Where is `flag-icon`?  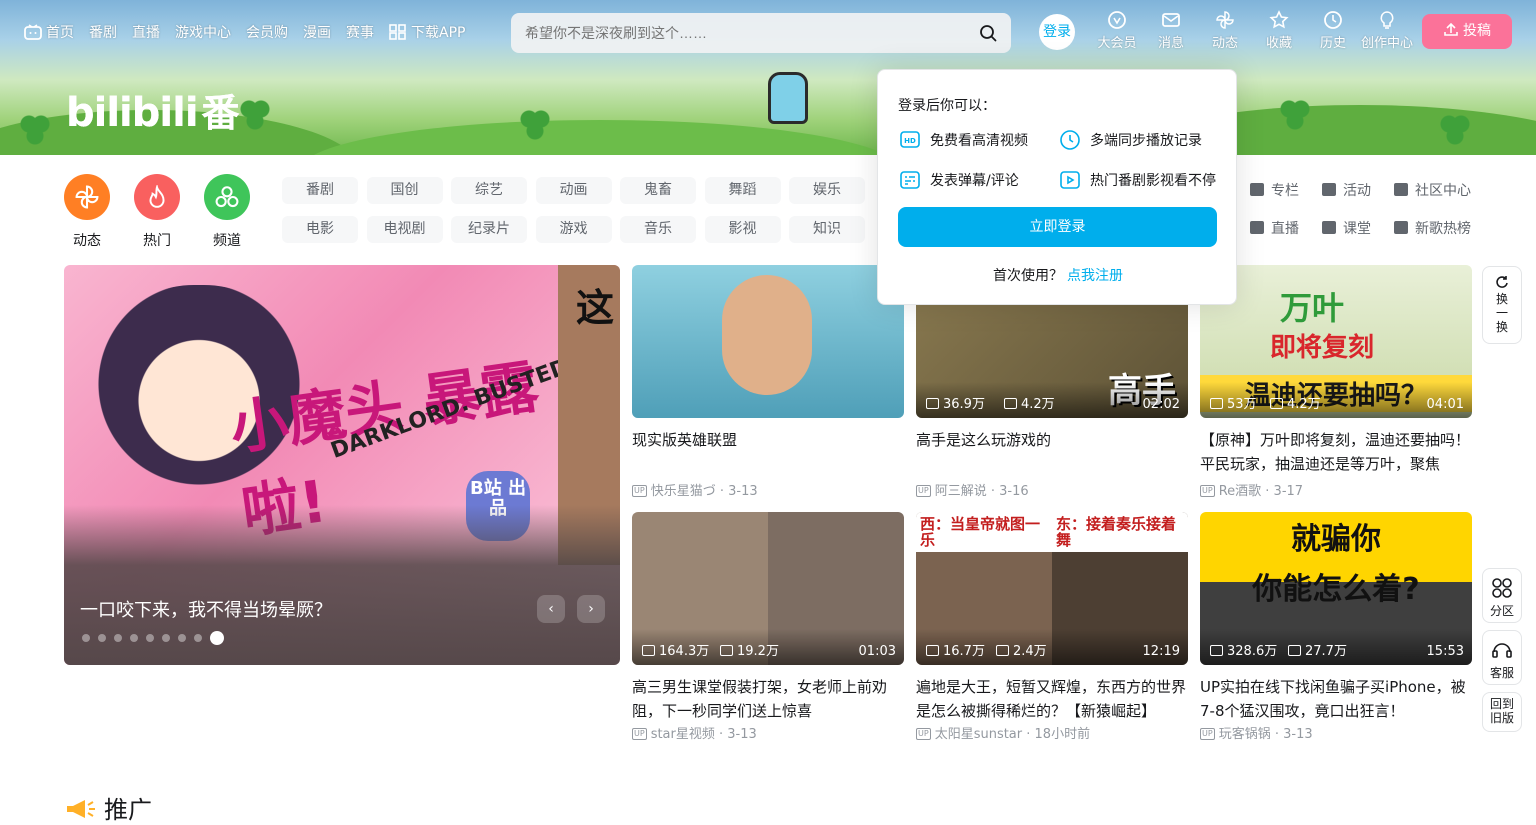 flag-icon is located at coordinates (1329, 189).